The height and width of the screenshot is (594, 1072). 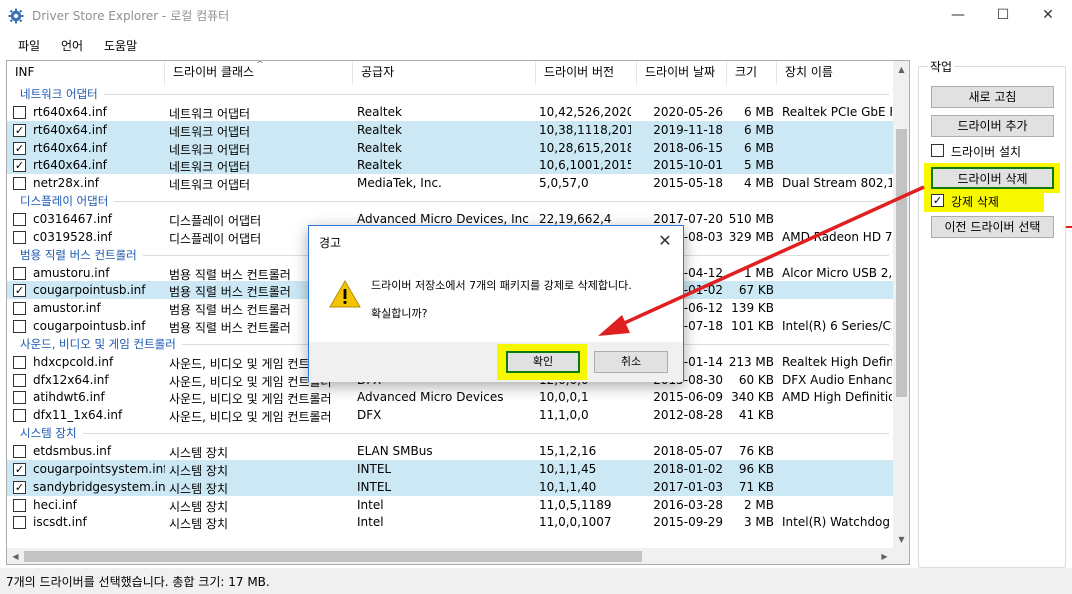 I want to click on cell-size: 340 KB, so click(x=752, y=397).